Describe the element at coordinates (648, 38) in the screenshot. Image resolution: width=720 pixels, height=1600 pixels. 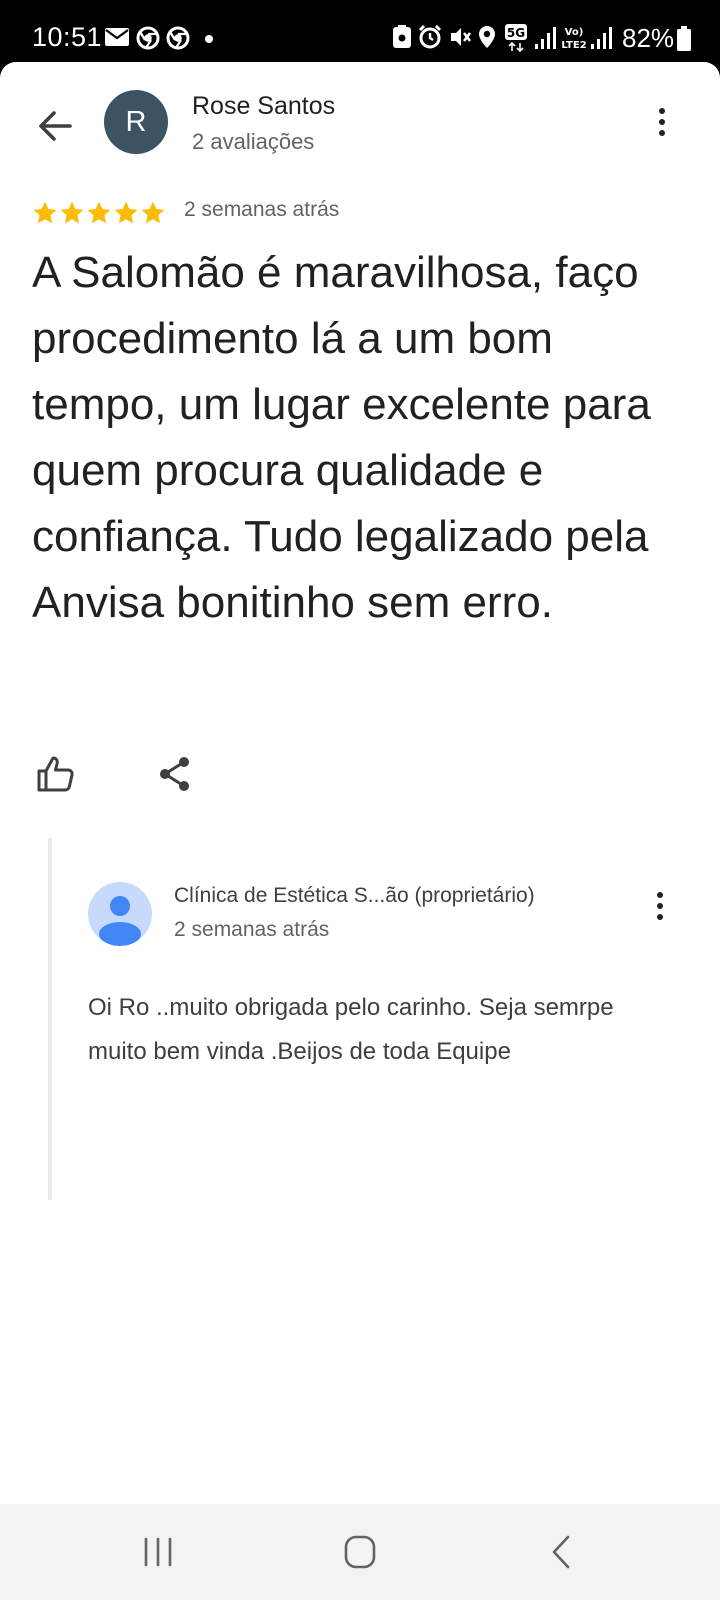
I see `battery-percent: 82%` at that location.